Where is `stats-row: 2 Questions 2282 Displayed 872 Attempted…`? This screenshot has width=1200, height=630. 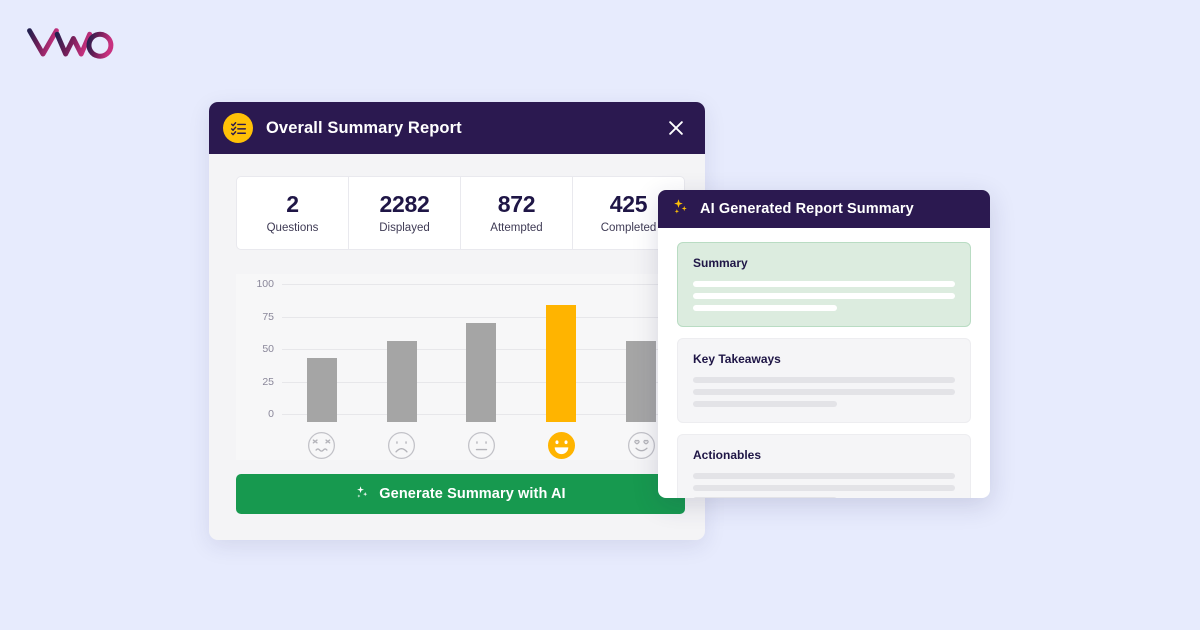 stats-row: 2 Questions 2282 Displayed 872 Attempted… is located at coordinates (460, 213).